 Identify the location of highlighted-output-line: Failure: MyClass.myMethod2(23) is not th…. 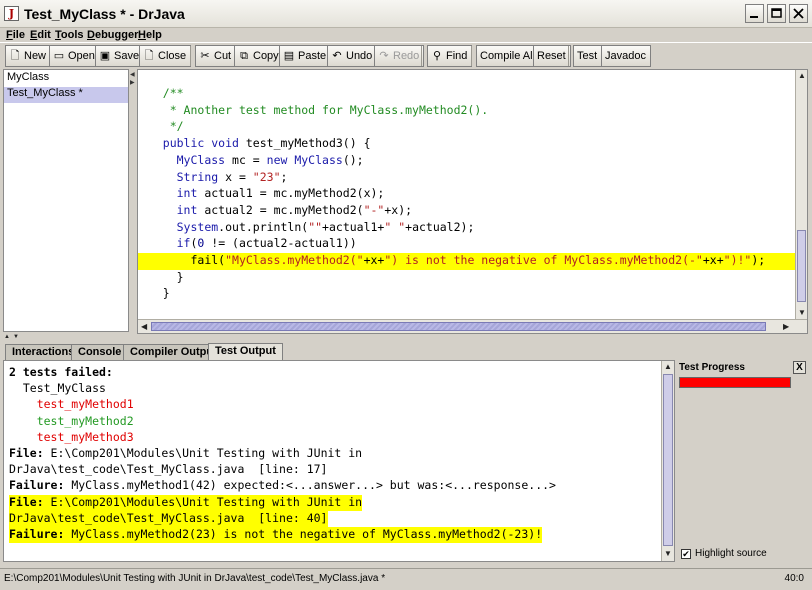
(276, 535).